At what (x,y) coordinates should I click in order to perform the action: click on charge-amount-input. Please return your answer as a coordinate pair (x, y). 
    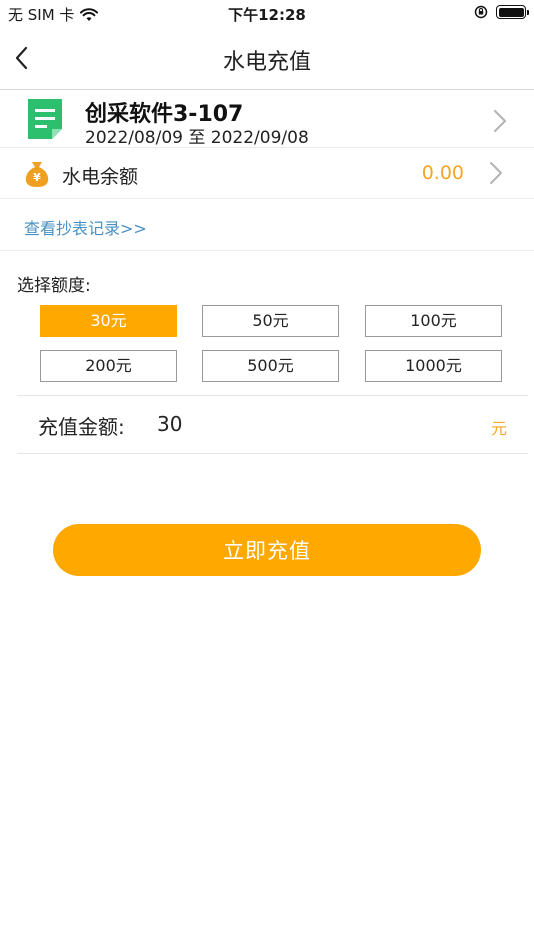
    Looking at the image, I should click on (307, 424).